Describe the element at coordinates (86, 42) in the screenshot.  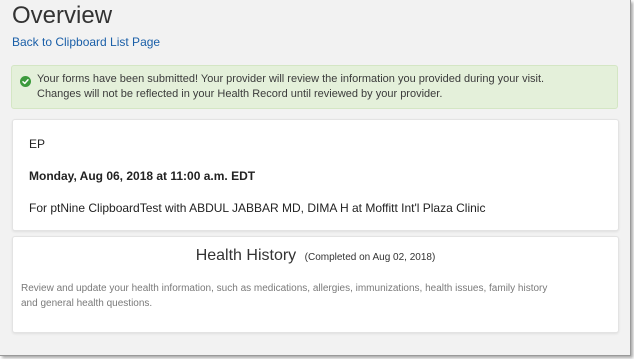
I see `back-to-clipboard-link: Back to Clipboard List Page` at that location.